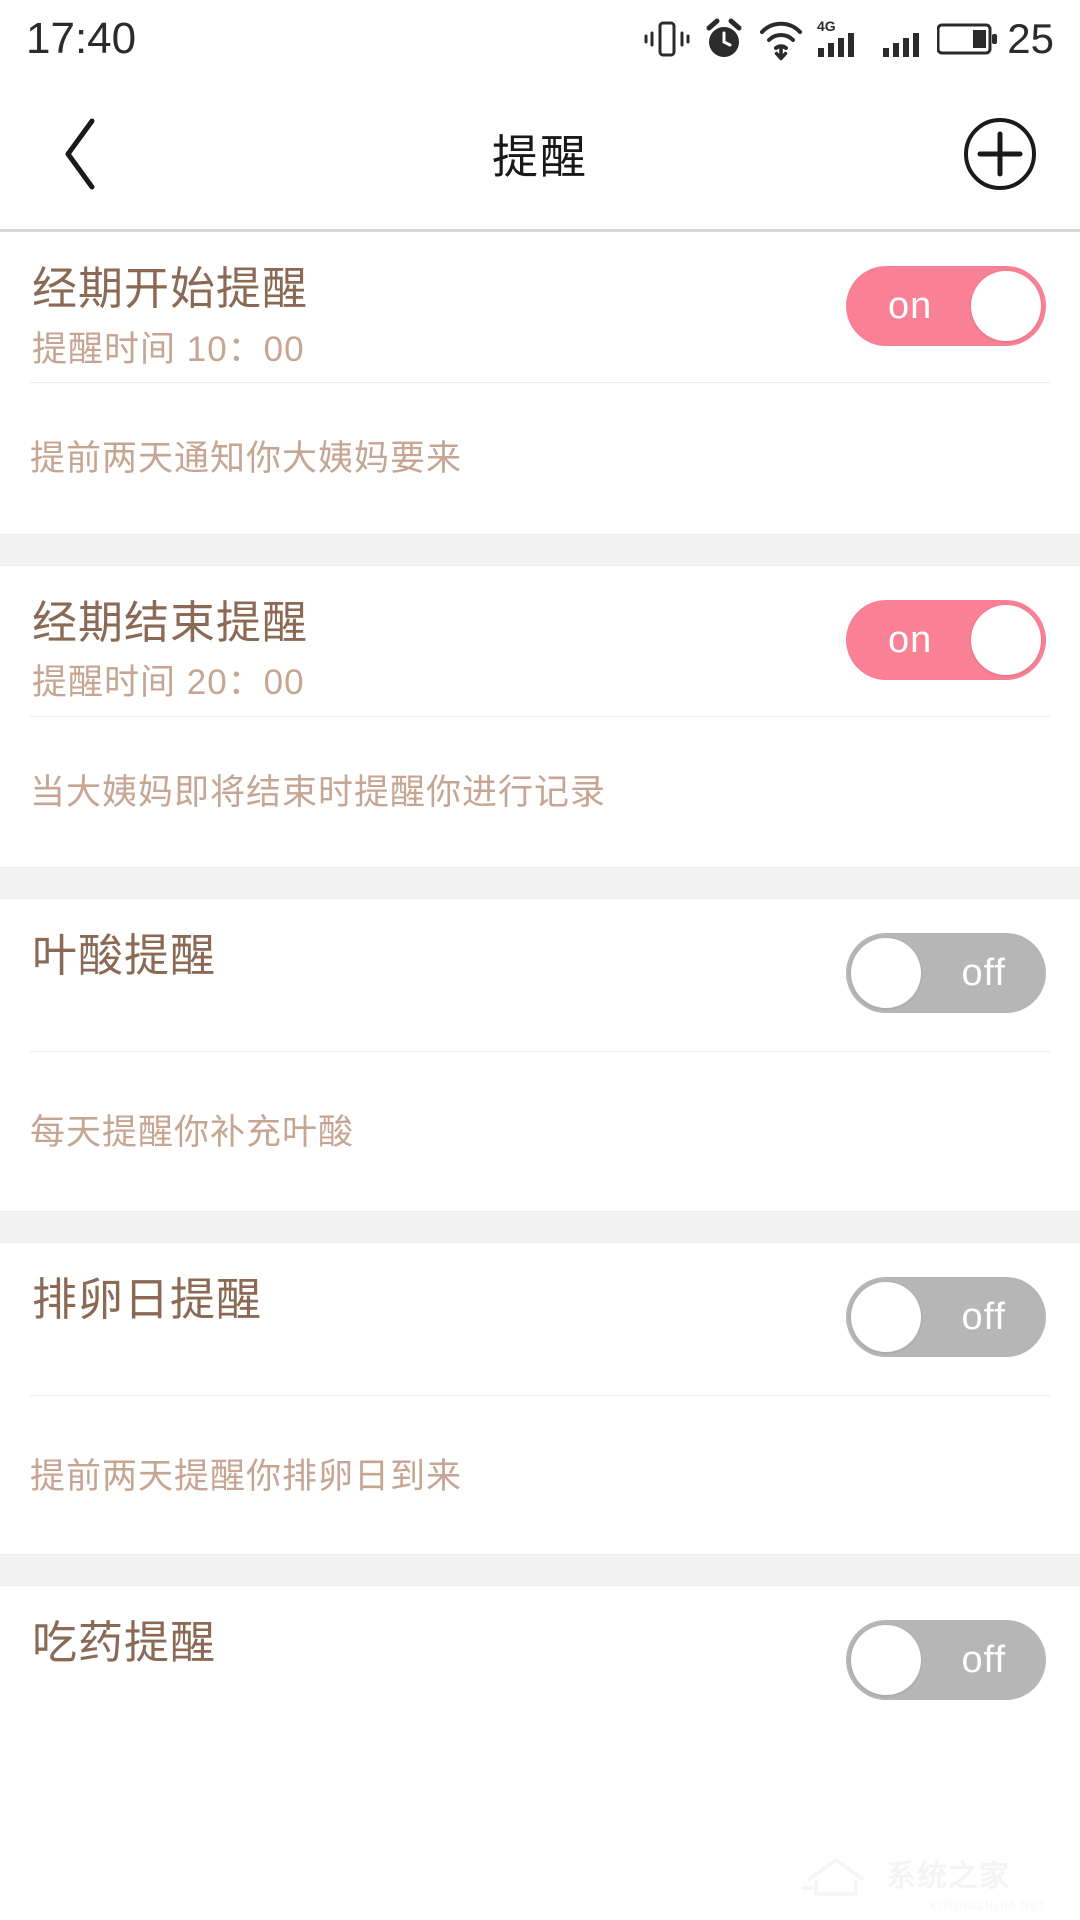 Image resolution: width=1080 pixels, height=1920 pixels. I want to click on app-header: 提醒, so click(540, 155).